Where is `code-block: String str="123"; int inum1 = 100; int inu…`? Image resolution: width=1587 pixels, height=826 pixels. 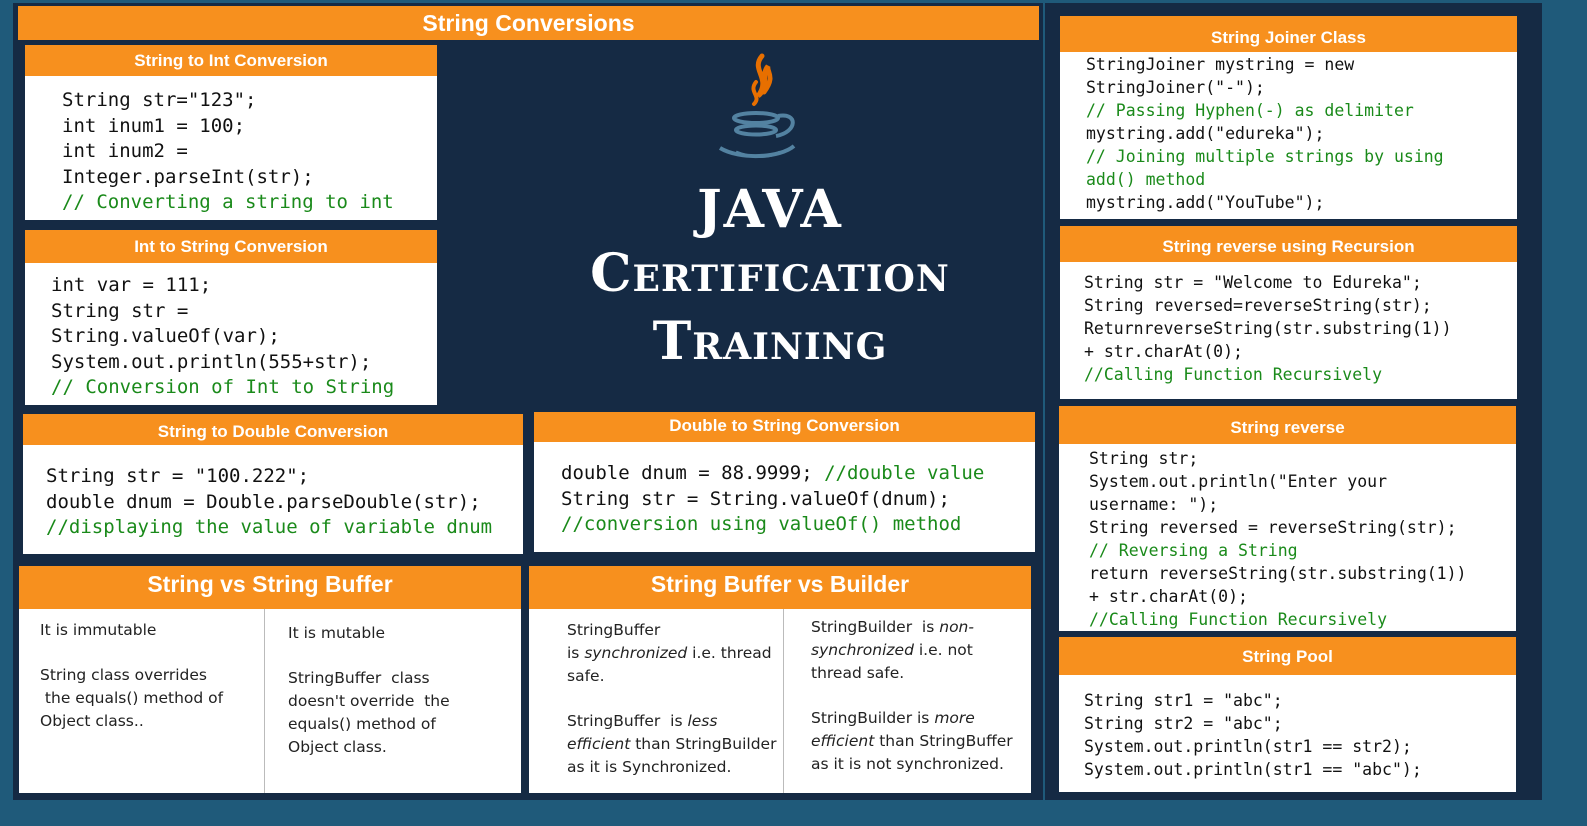 code-block: String str="123"; int inum1 = 100; int inu… is located at coordinates (231, 148).